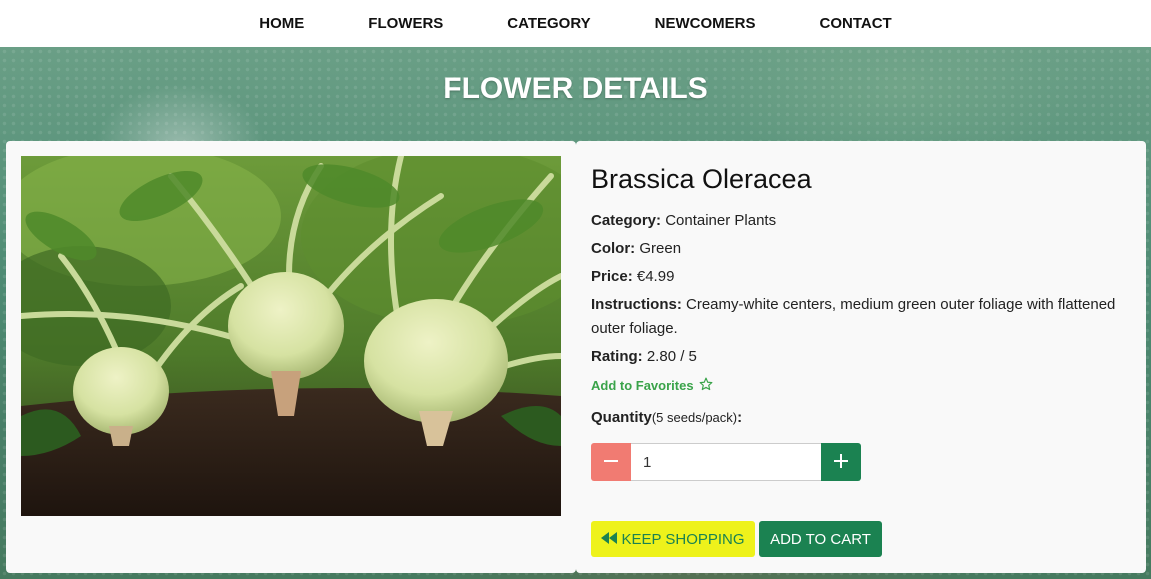 This screenshot has width=1151, height=579. Describe the element at coordinates (705, 23) in the screenshot. I see `nav-newcomers: NEWCOMERS` at that location.